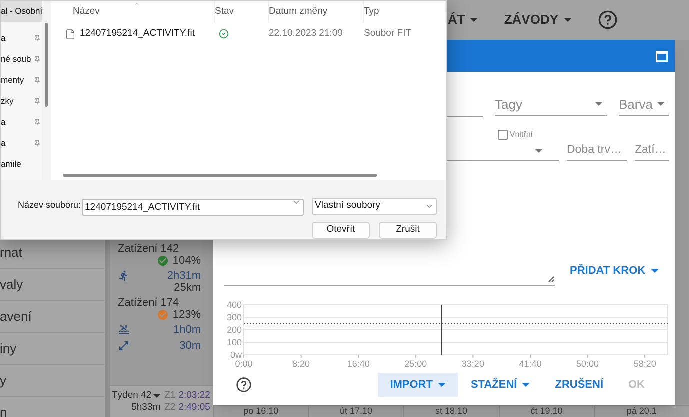  Describe the element at coordinates (184, 276) in the screenshot. I see `activity-duration: 2h31m` at that location.